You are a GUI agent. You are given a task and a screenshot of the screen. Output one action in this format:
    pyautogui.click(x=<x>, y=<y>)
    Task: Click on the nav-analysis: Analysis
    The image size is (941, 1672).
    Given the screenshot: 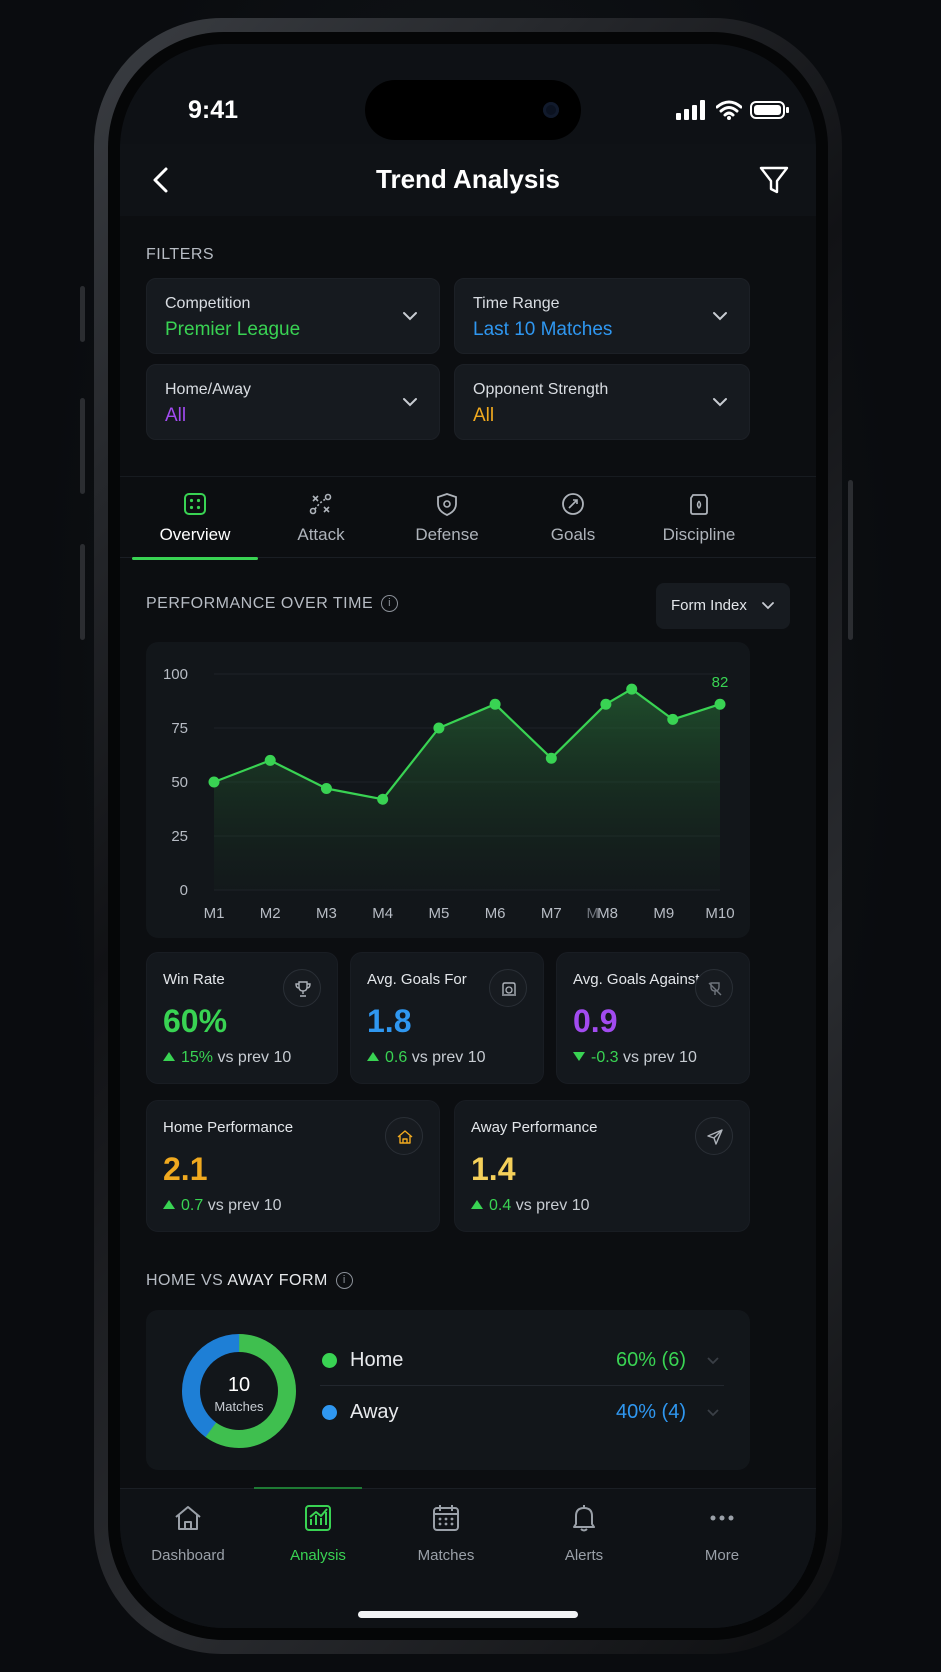 What is the action you would take?
    pyautogui.click(x=318, y=1538)
    